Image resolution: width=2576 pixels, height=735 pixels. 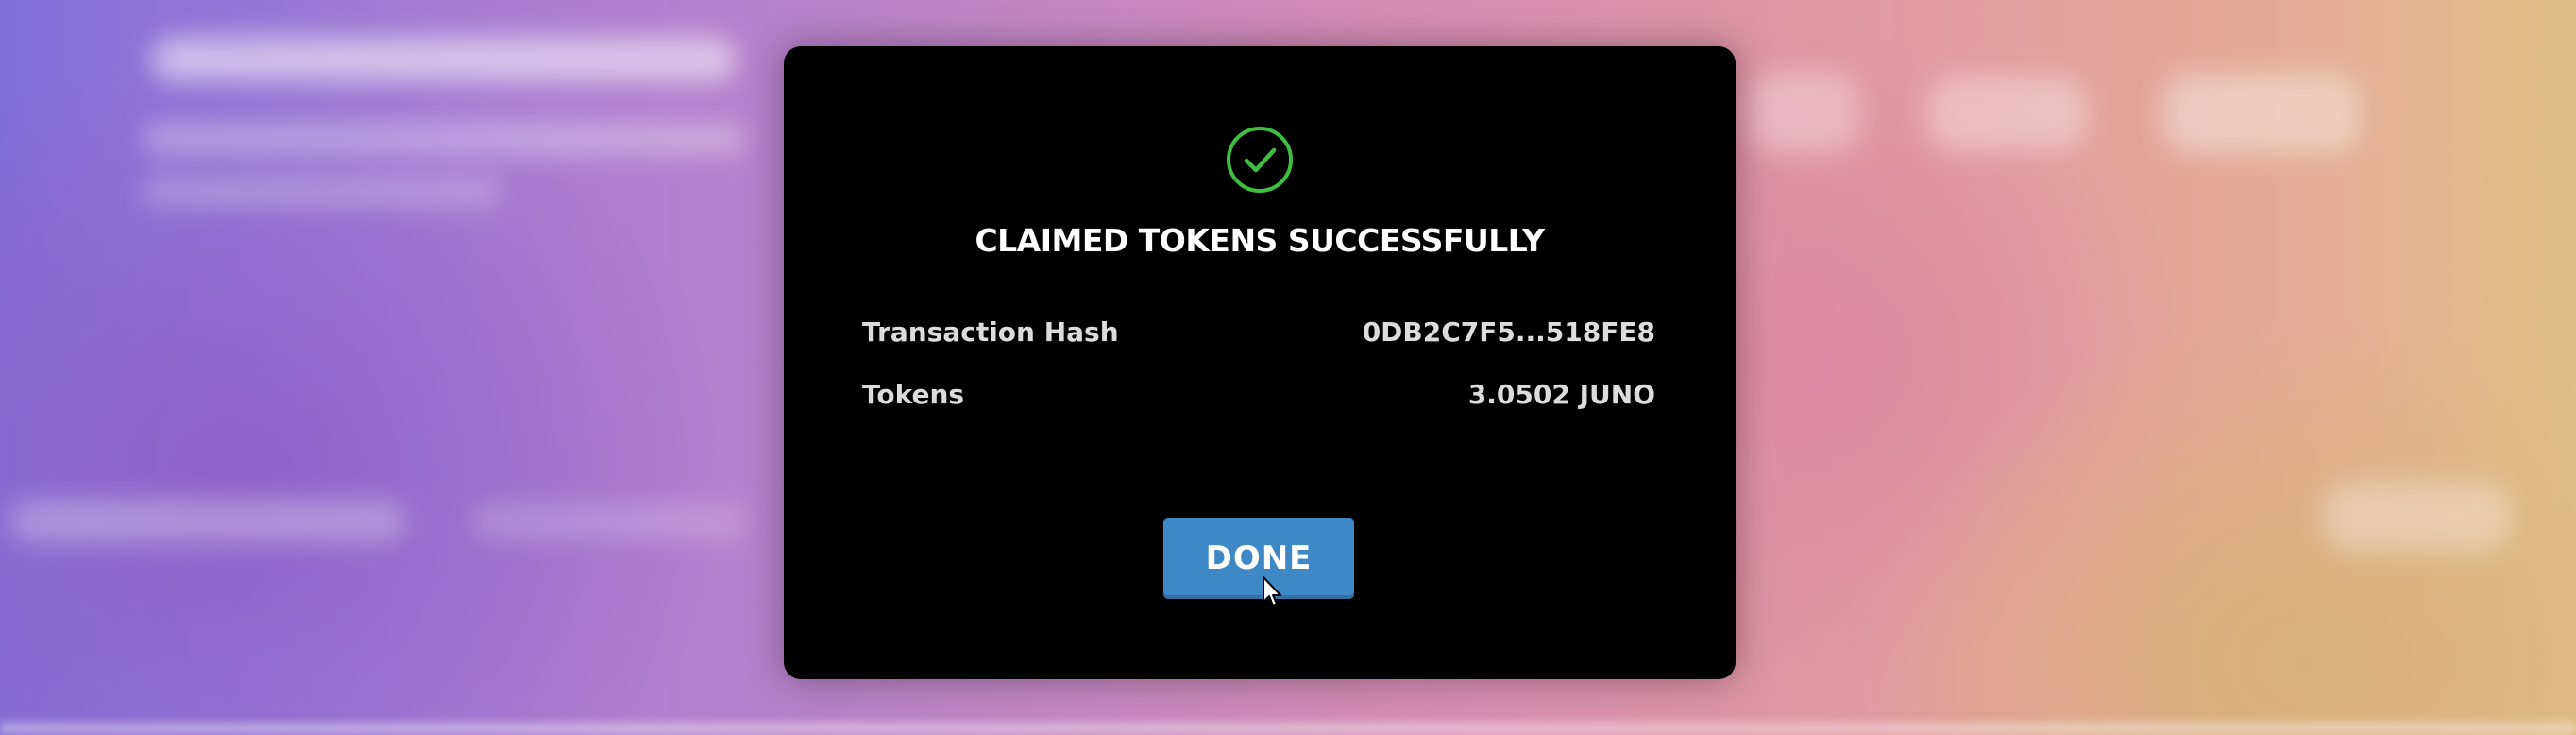 What do you see at coordinates (1288, 729) in the screenshot?
I see `blurred-footer` at bounding box center [1288, 729].